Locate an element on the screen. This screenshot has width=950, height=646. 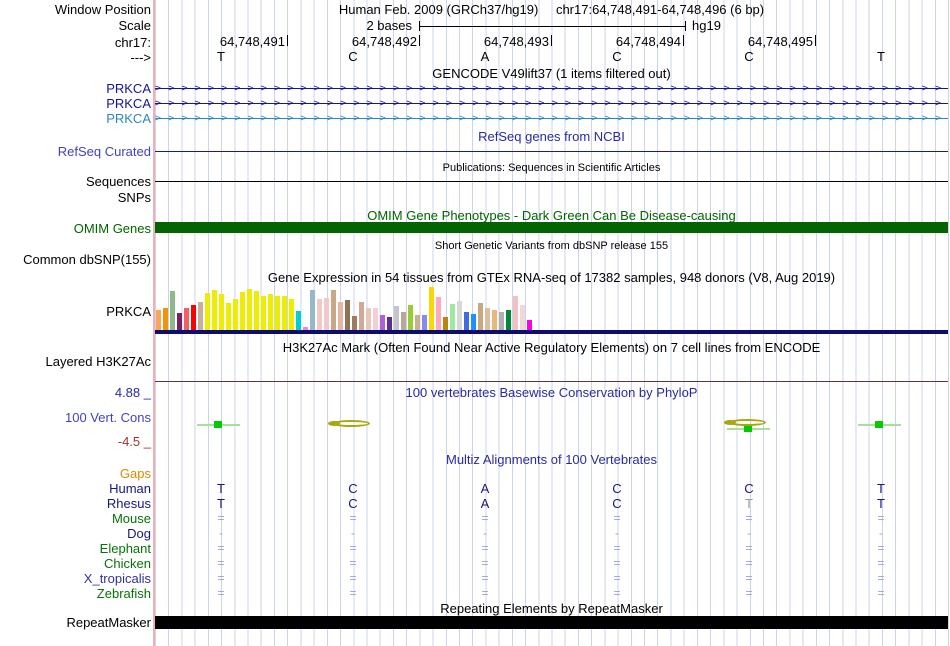
h3k27ac-signal-baseline is located at coordinates (551, 381).